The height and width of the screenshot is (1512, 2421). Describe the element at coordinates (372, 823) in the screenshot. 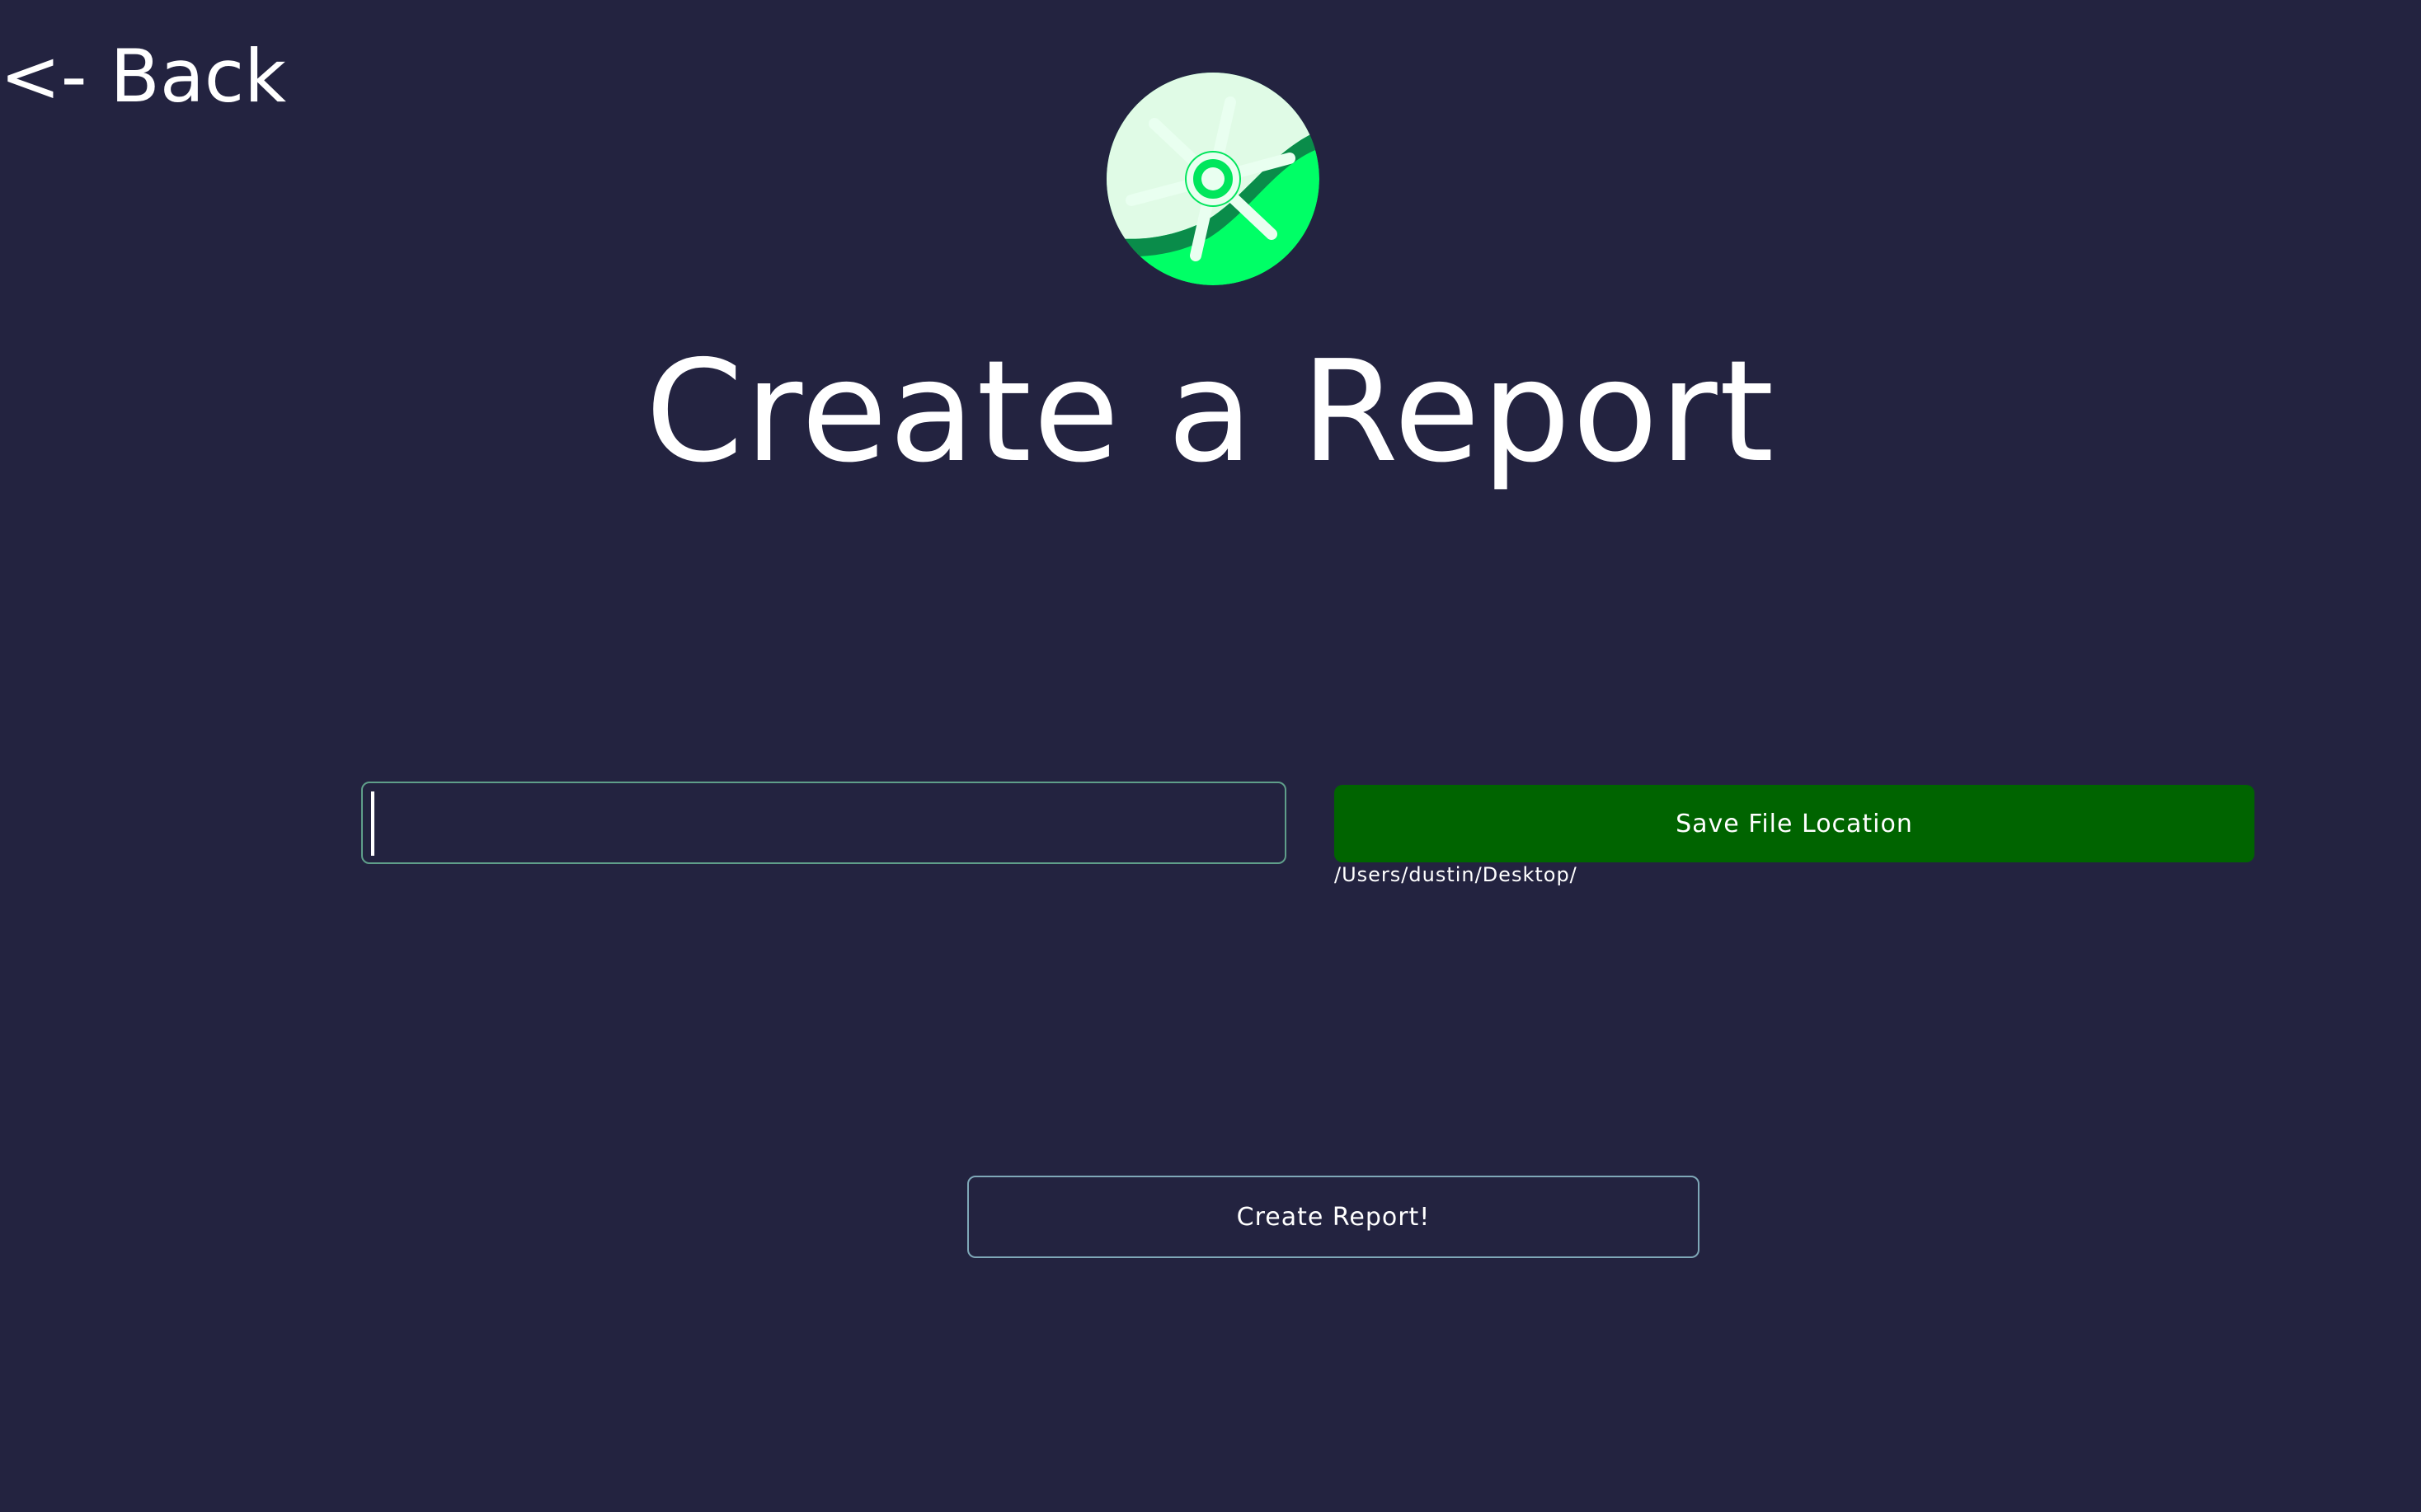

I see `text-cursor` at that location.